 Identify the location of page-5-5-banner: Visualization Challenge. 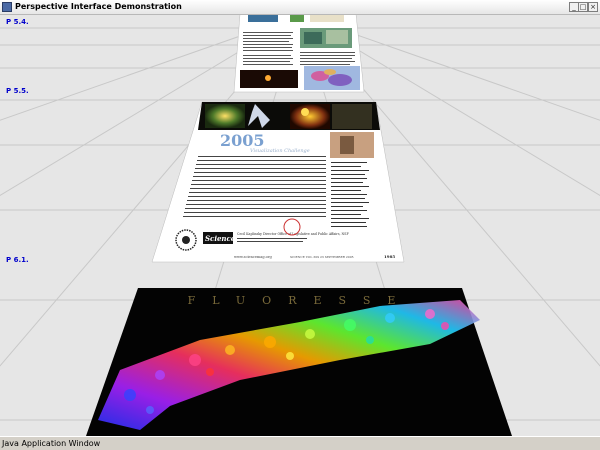
(280, 151).